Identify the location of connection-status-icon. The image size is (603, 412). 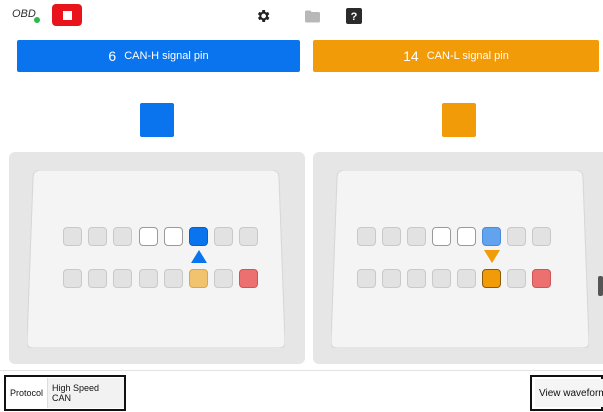
(37, 20).